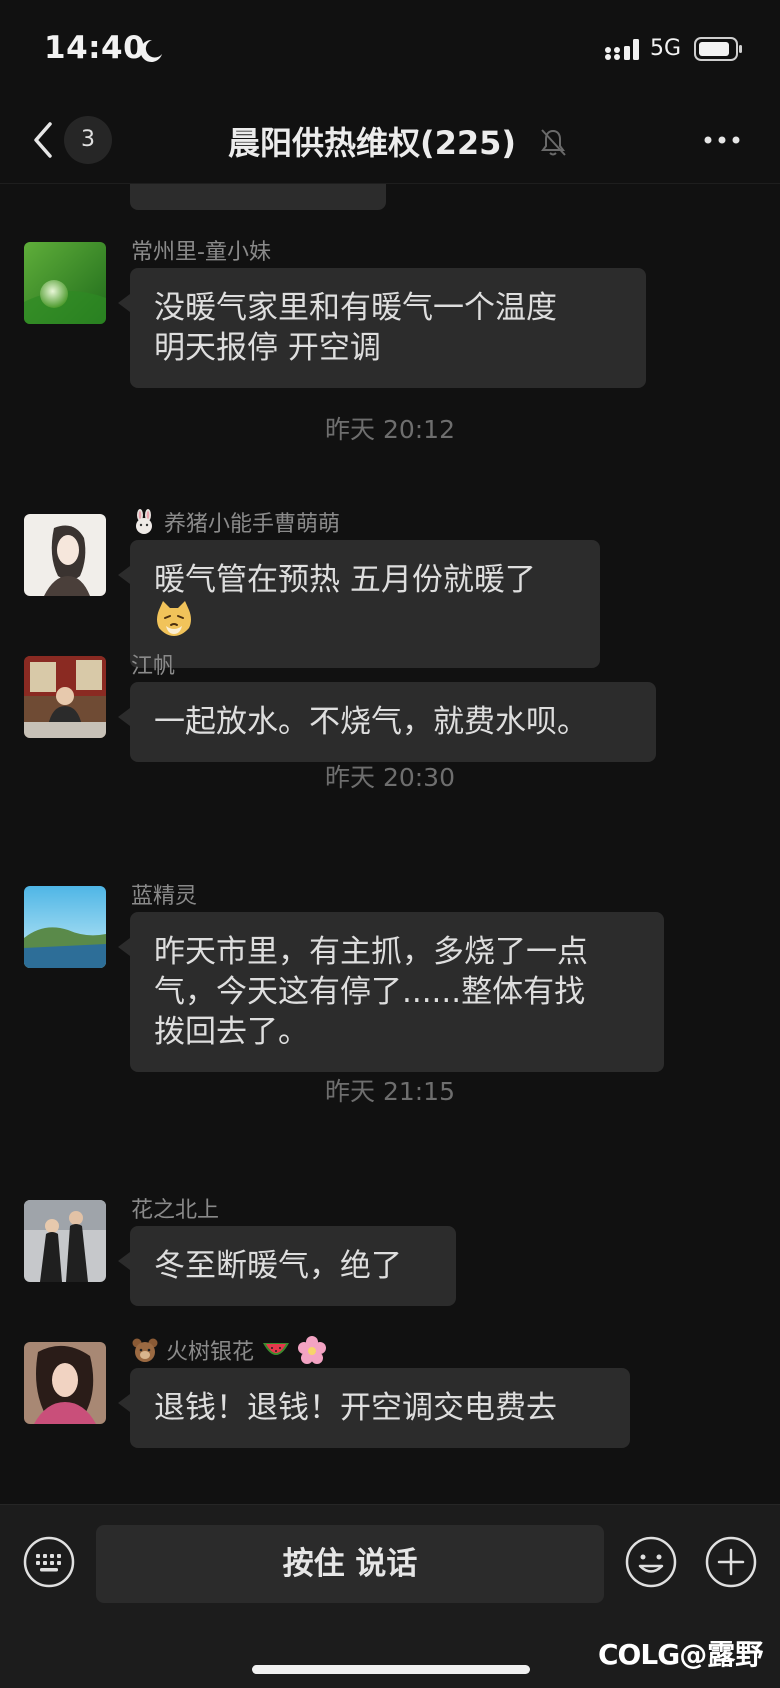 The height and width of the screenshot is (1688, 780). I want to click on bear-icon, so click(145, 1353).